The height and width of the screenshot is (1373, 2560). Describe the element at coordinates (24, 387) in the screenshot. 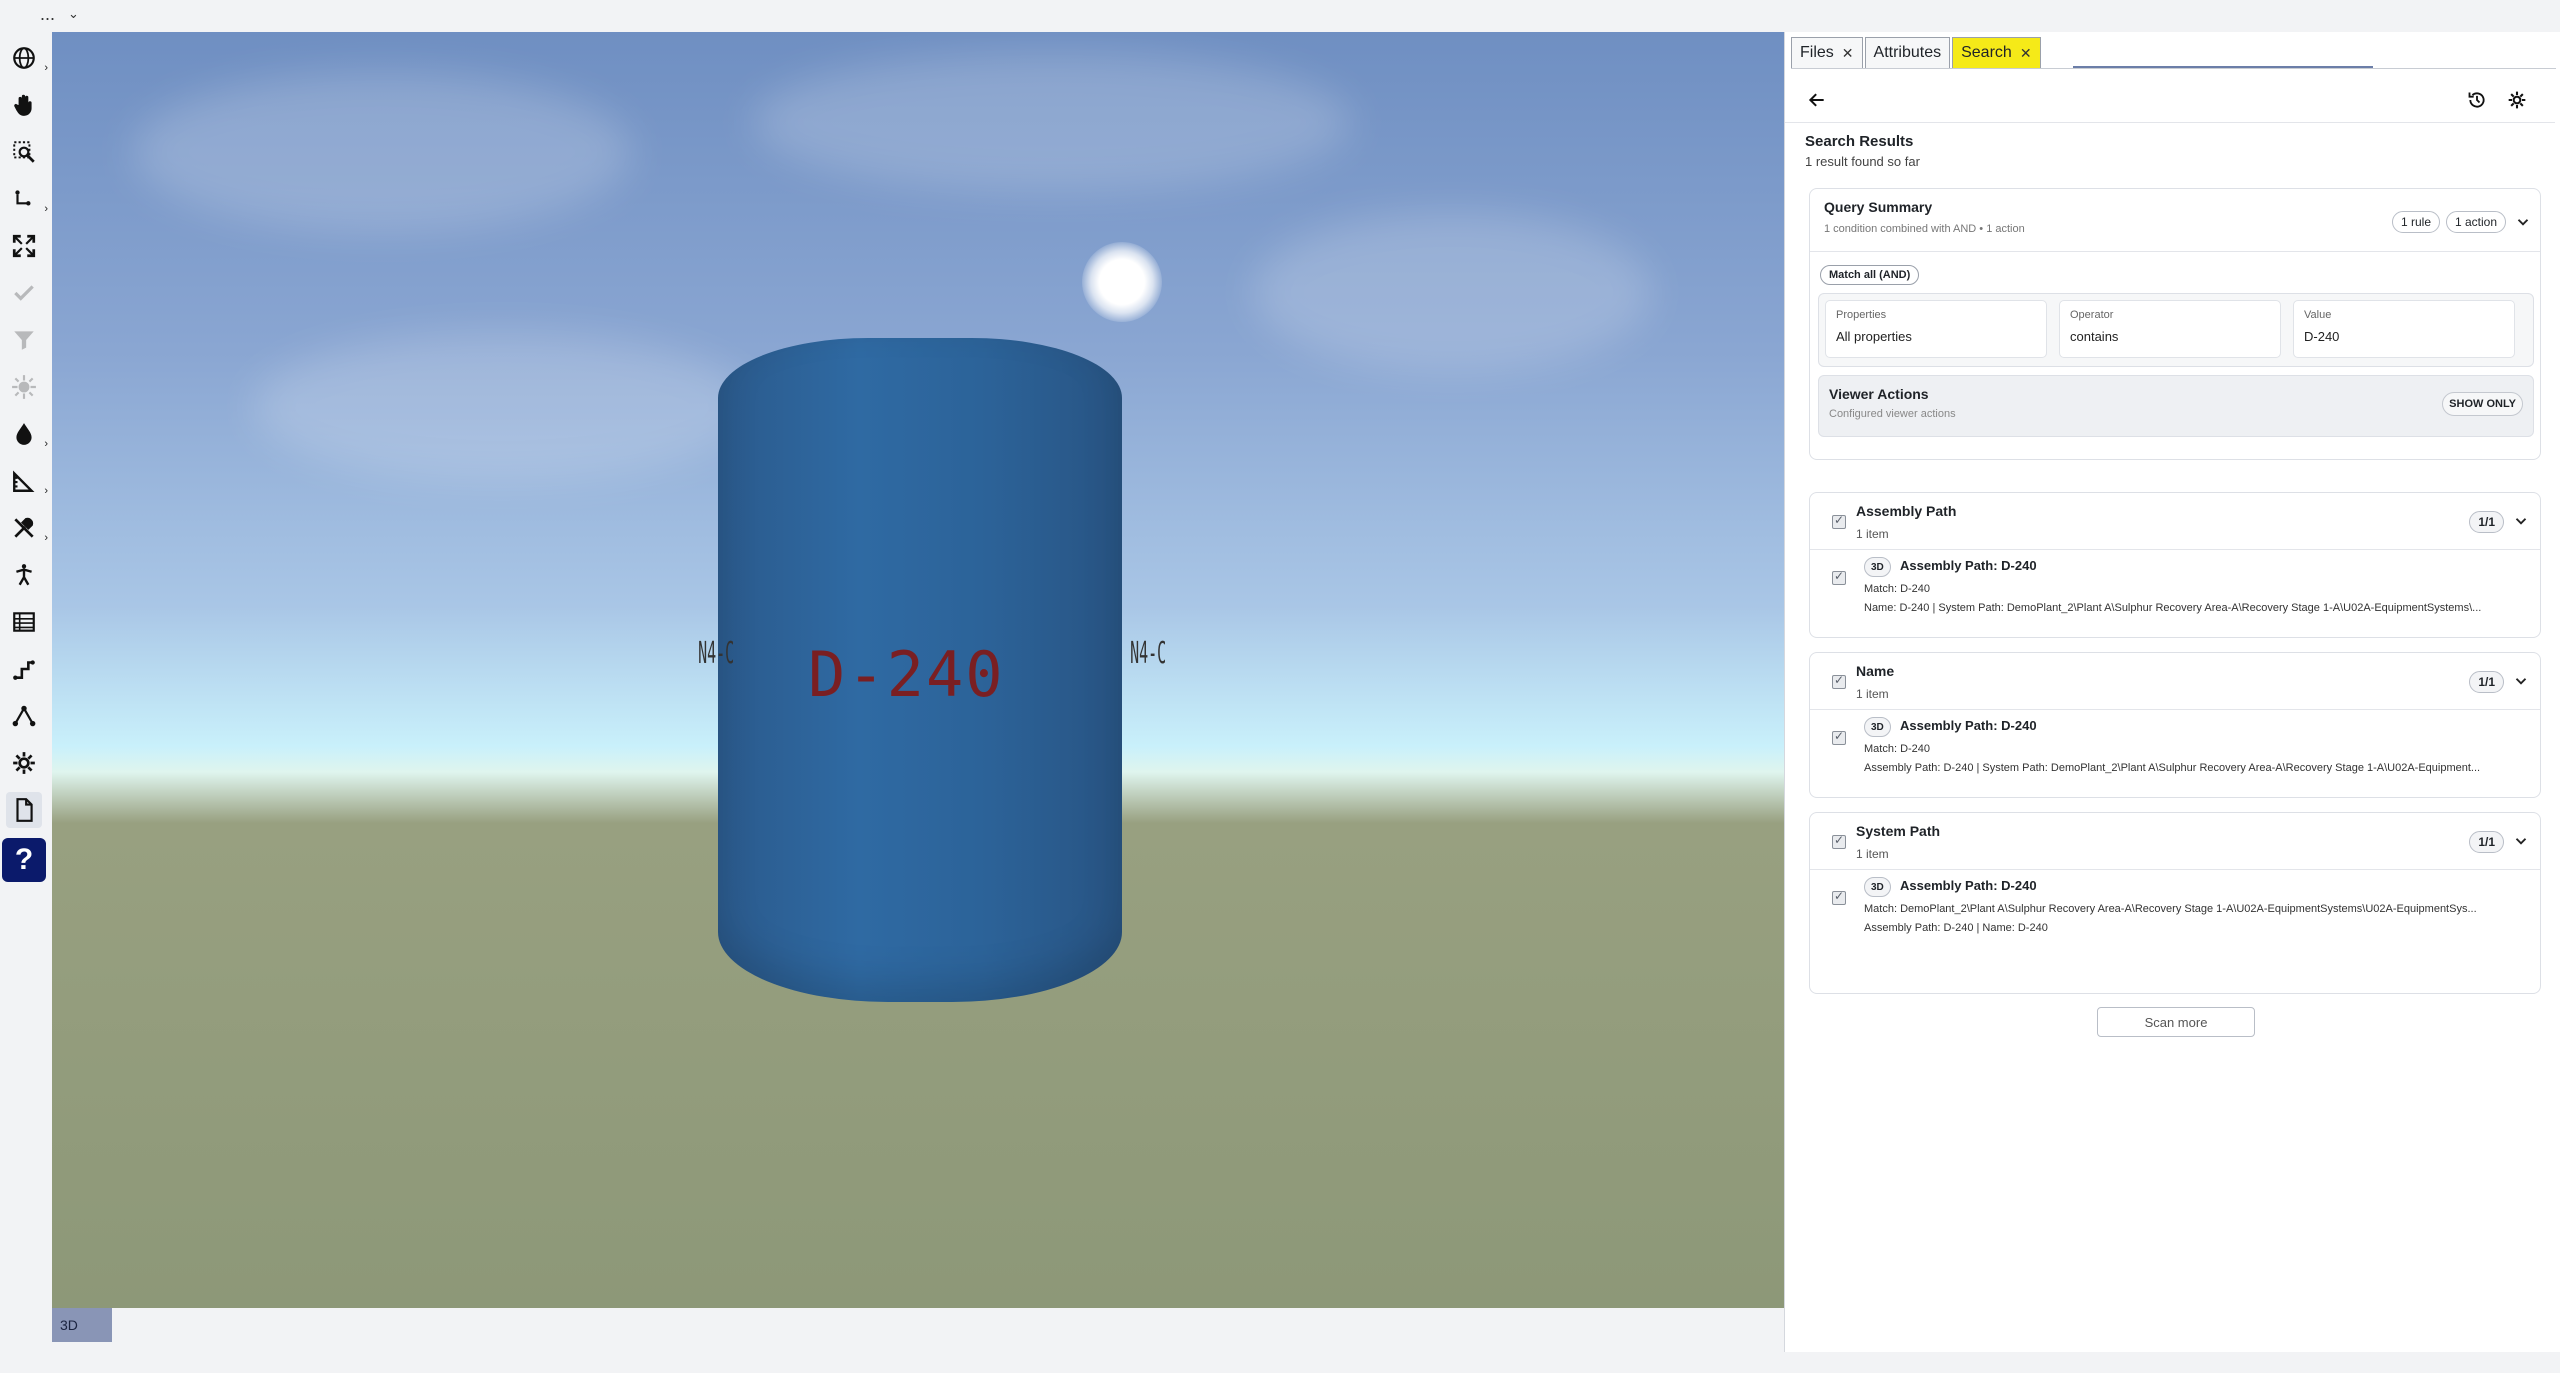

I see `explode-icon` at that location.